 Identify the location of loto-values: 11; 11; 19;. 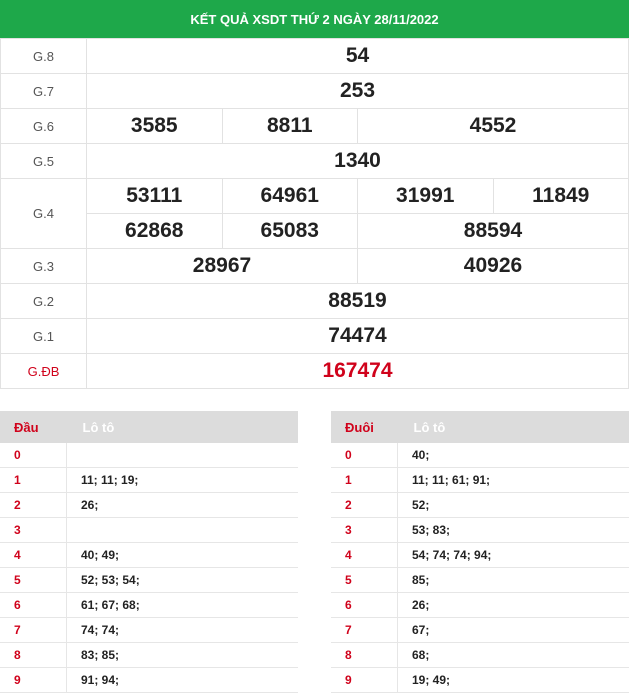
(182, 480).